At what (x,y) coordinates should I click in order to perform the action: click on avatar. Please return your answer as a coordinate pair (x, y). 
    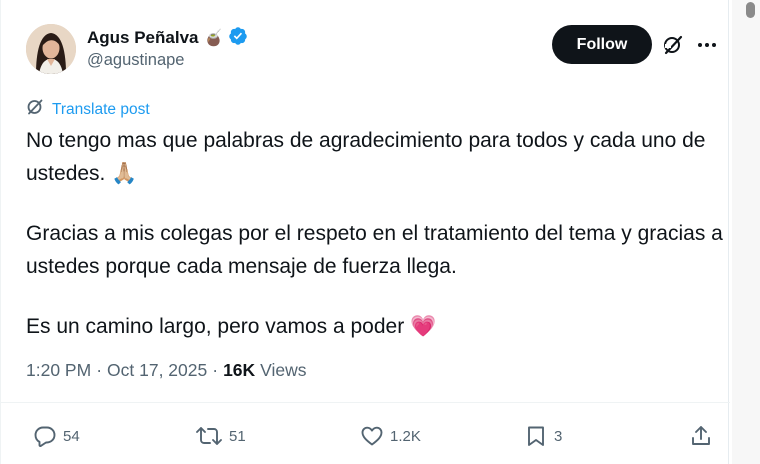
    Looking at the image, I should click on (51, 49).